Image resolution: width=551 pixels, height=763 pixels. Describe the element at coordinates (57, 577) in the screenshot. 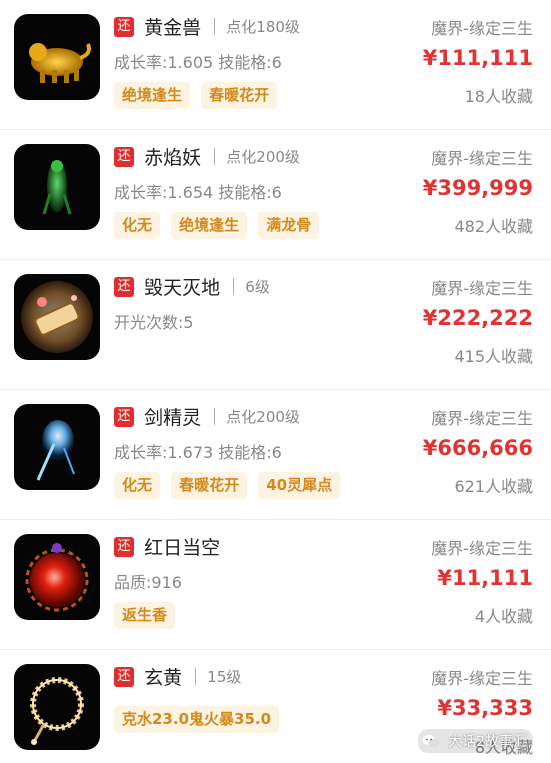

I see `red-sun-orb-icon` at that location.